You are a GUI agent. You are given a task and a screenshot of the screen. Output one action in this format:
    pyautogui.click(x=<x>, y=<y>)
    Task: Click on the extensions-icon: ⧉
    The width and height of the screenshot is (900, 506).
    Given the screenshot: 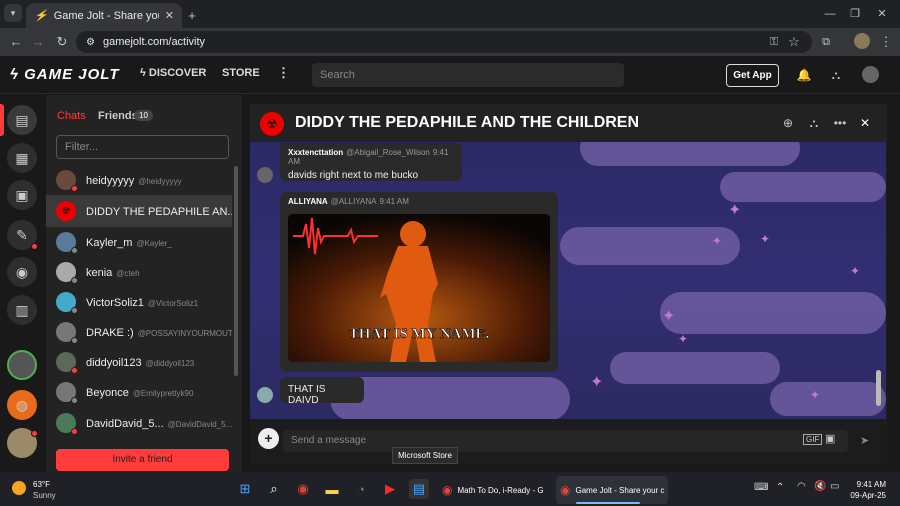 What is the action you would take?
    pyautogui.click(x=826, y=42)
    